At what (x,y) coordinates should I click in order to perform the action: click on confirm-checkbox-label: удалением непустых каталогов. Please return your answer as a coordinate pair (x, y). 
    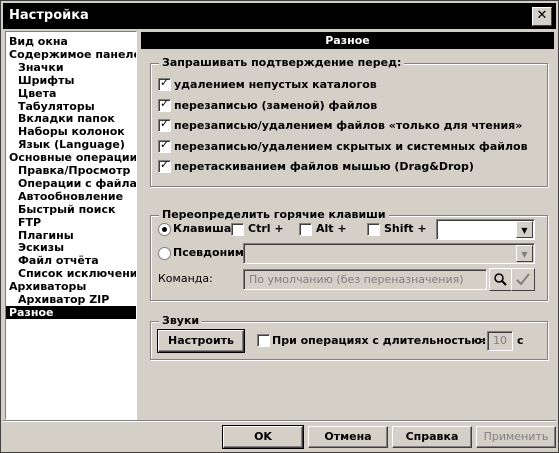
    Looking at the image, I should click on (275, 84).